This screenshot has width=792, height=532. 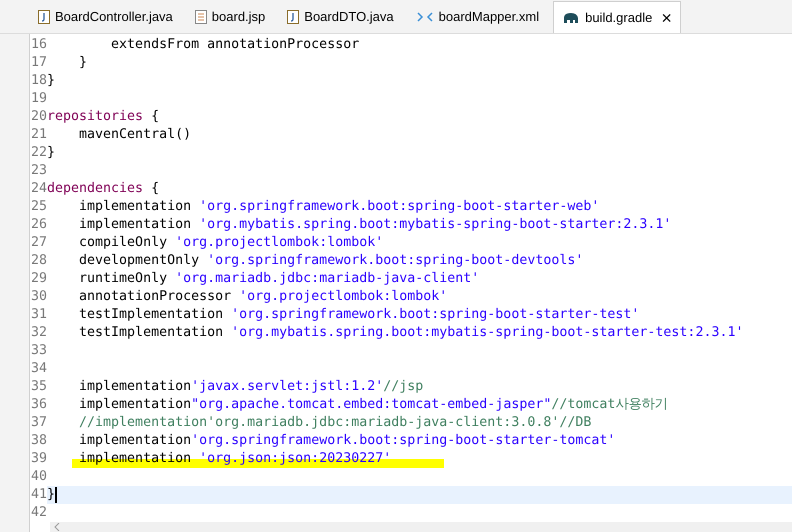 I want to click on editor-tab: boardMapper.xml, so click(x=478, y=17).